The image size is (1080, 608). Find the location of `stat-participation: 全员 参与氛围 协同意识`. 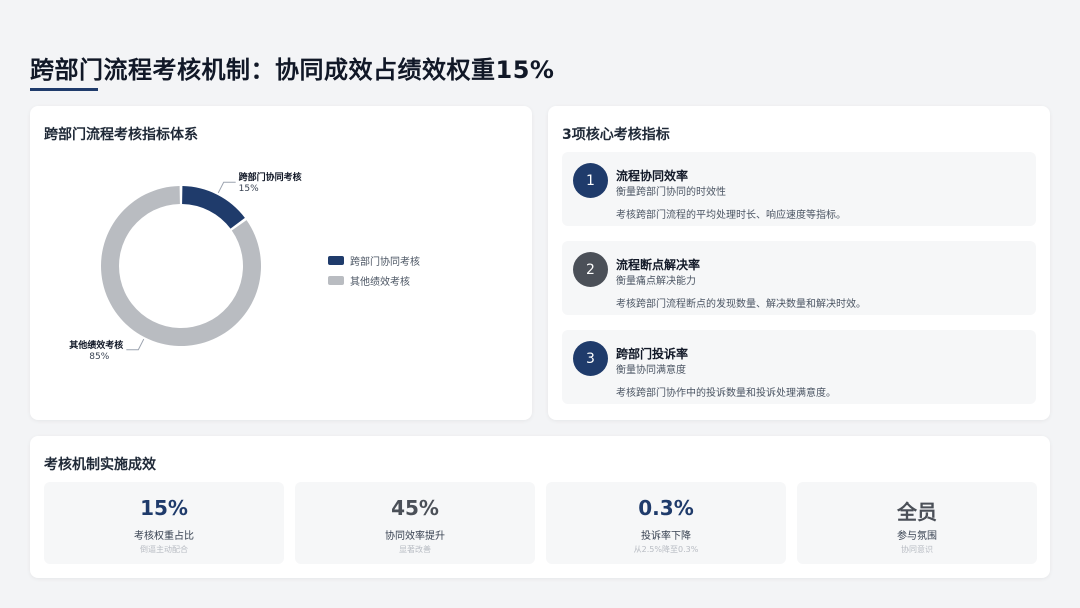

stat-participation: 全员 参与氛围 协同意识 is located at coordinates (917, 523).